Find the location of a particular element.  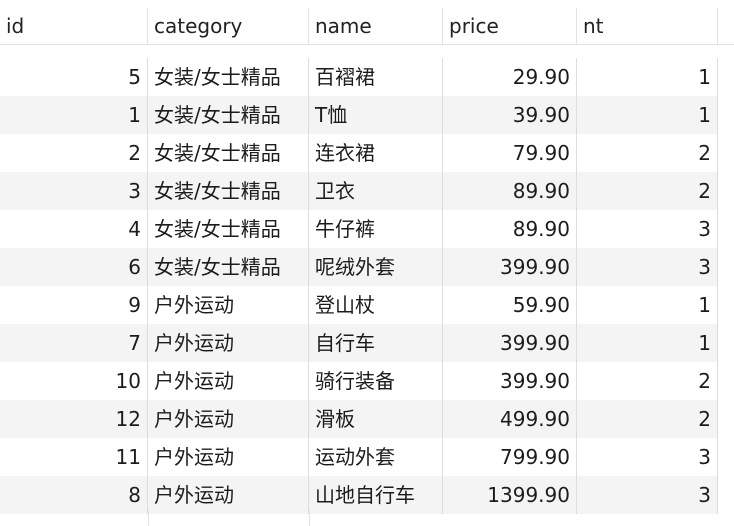

cell-id: 2 is located at coordinates (74, 153).